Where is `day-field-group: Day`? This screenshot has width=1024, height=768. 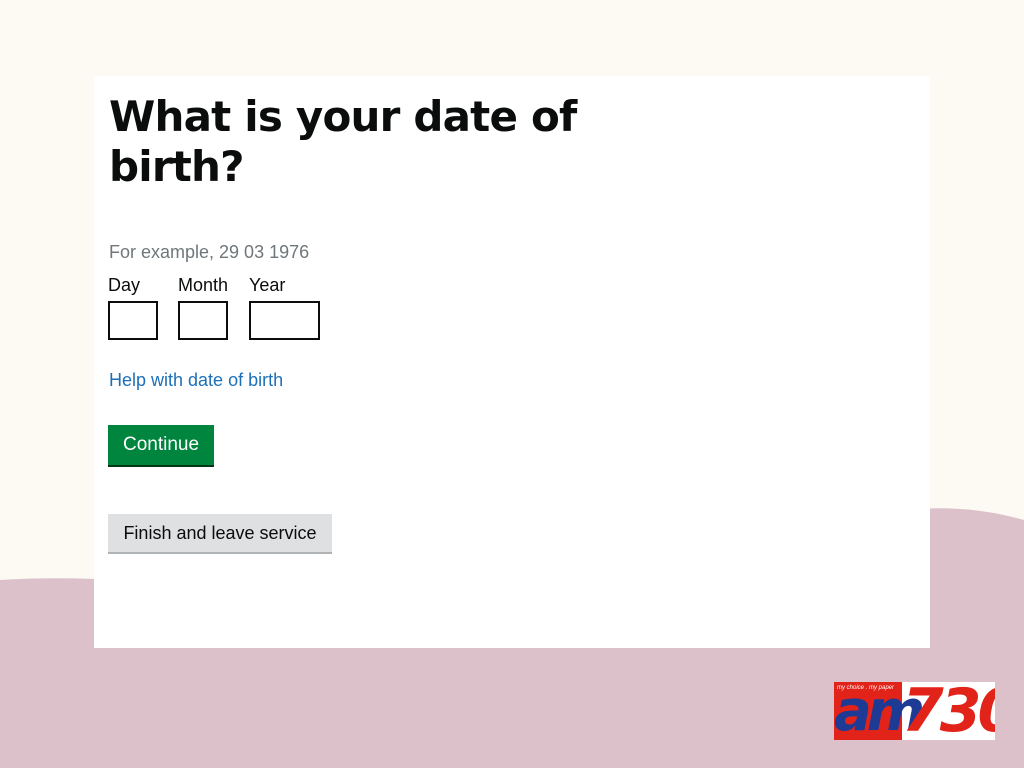
day-field-group: Day is located at coordinates (133, 306).